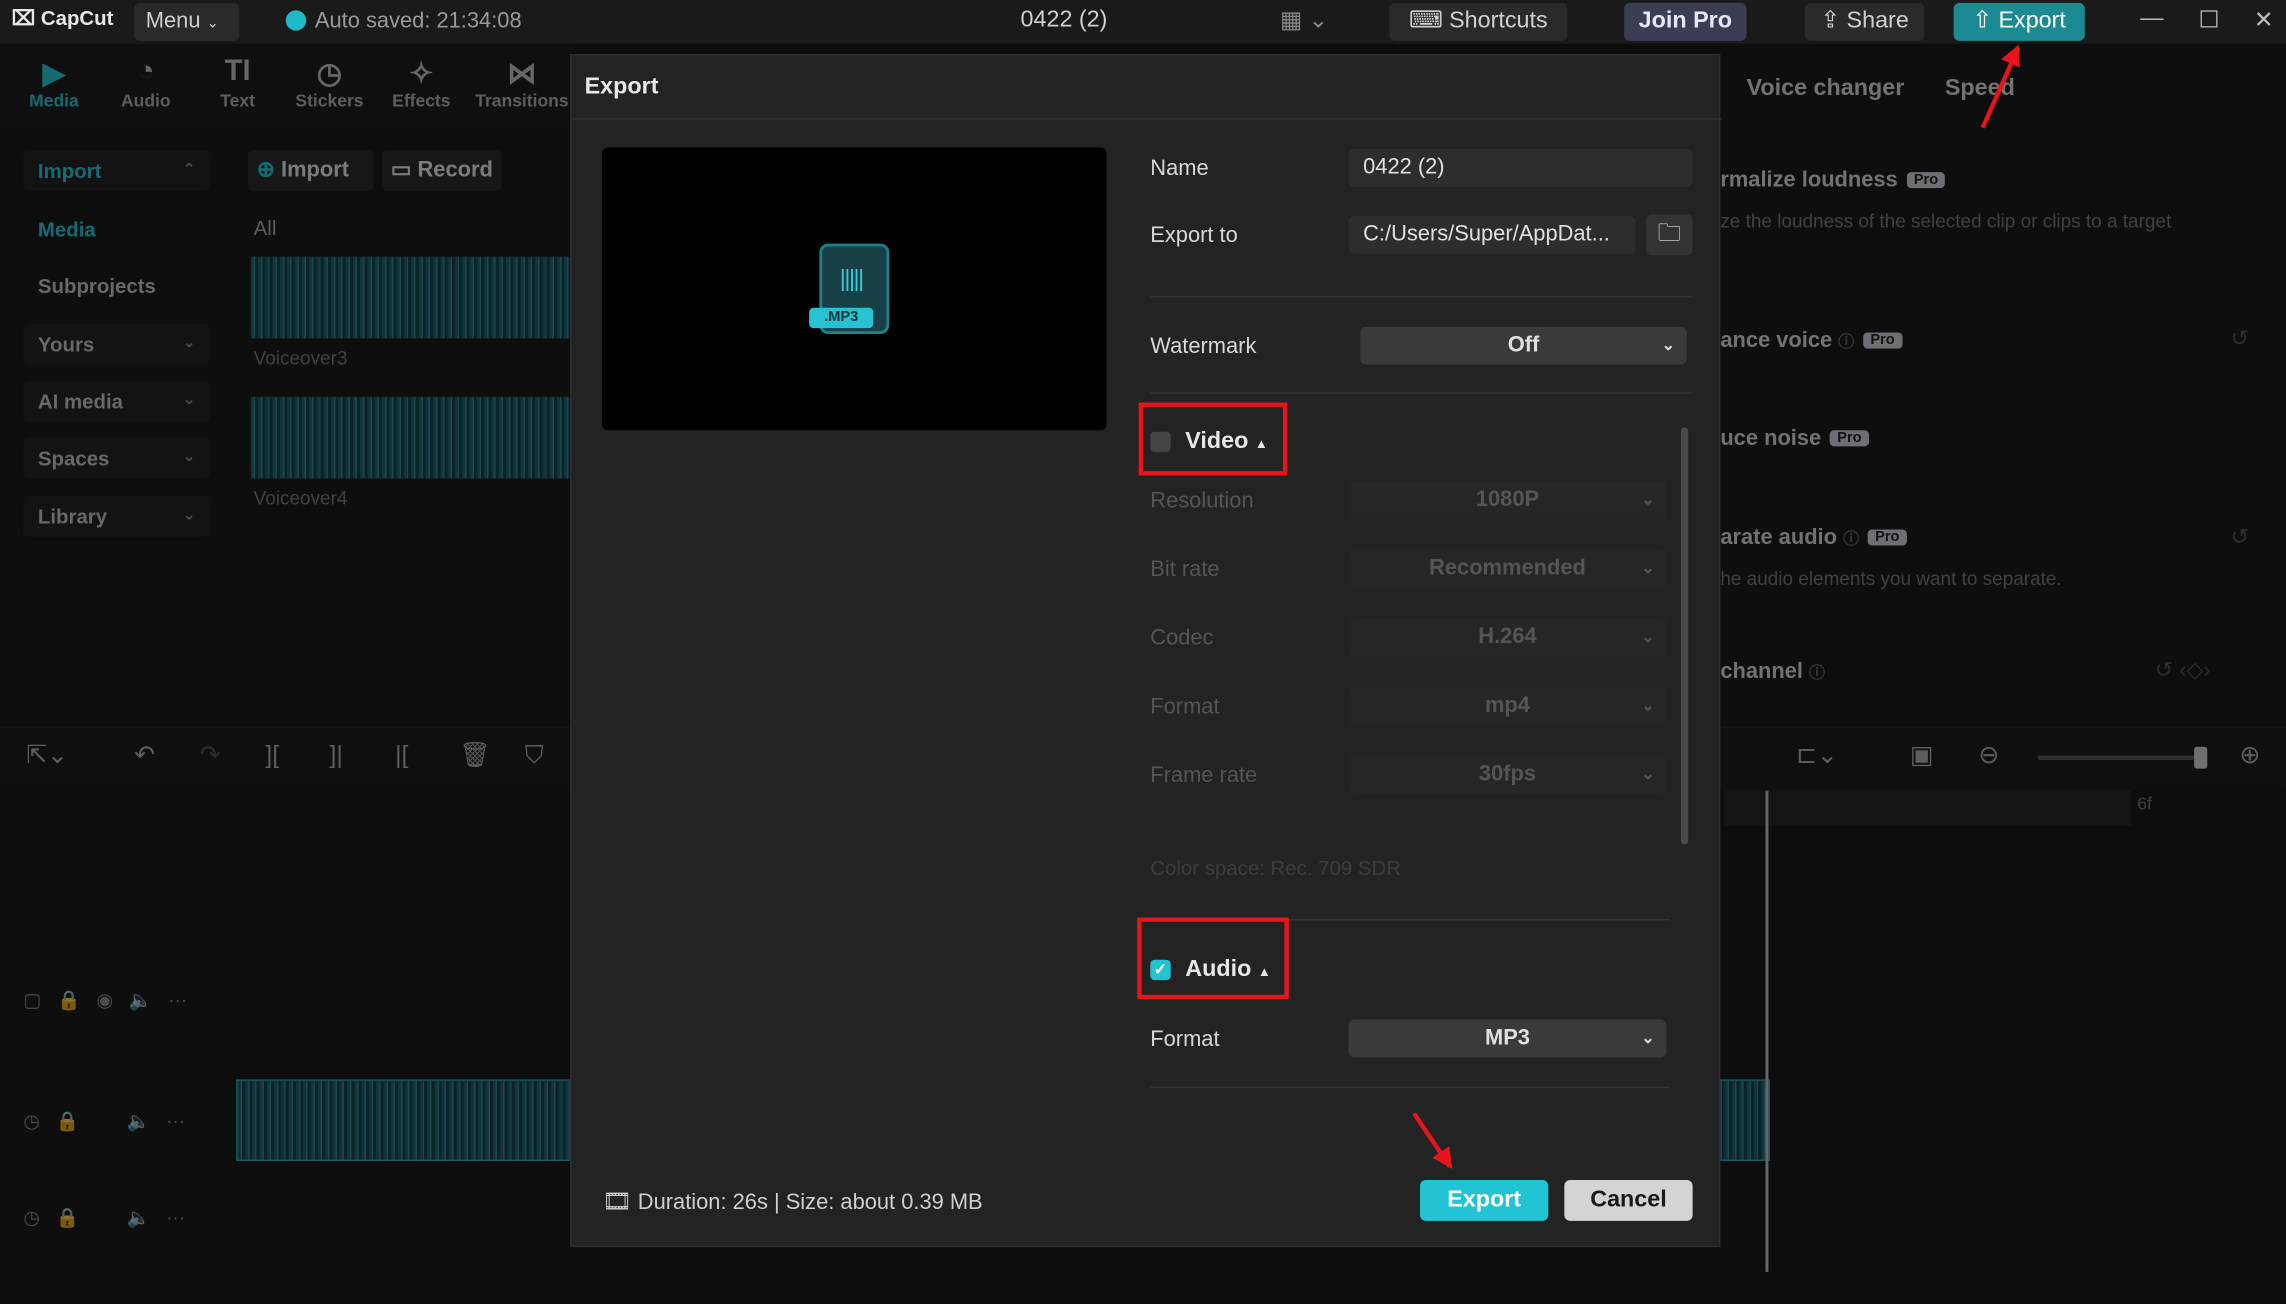  Describe the element at coordinates (1182, 638) in the screenshot. I see `codec-label: Codec` at that location.